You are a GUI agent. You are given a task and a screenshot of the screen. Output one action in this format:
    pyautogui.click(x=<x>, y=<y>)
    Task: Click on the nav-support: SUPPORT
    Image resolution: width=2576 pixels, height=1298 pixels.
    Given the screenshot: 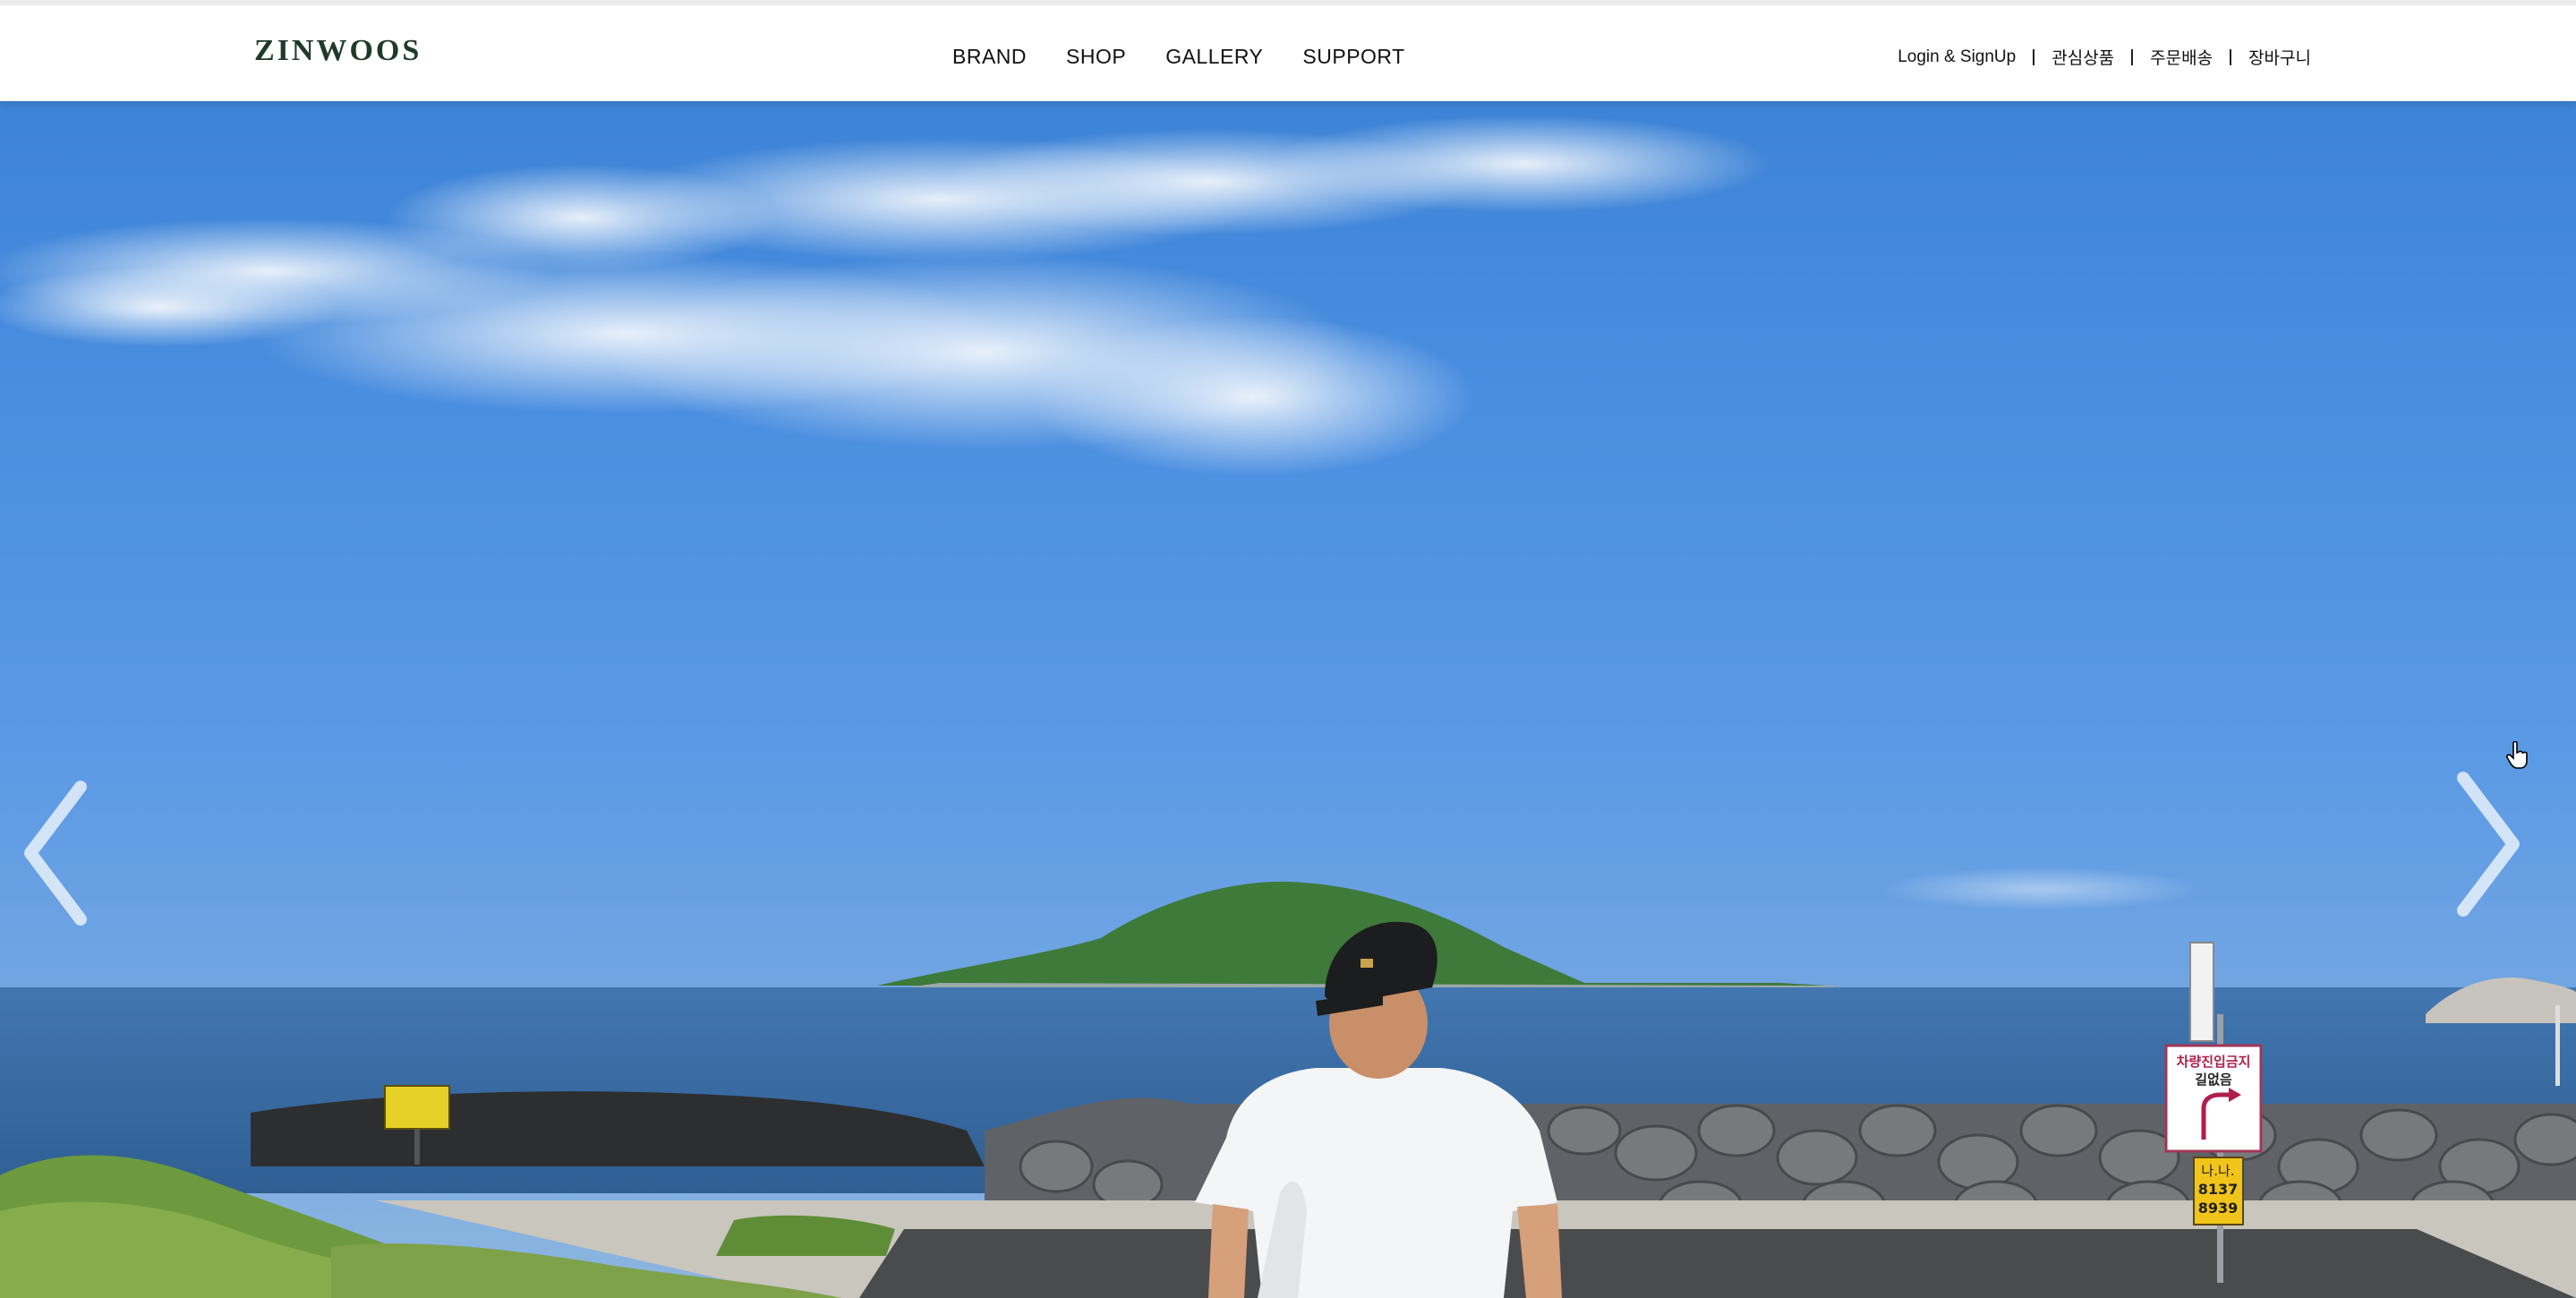 What is the action you would take?
    pyautogui.click(x=1353, y=57)
    